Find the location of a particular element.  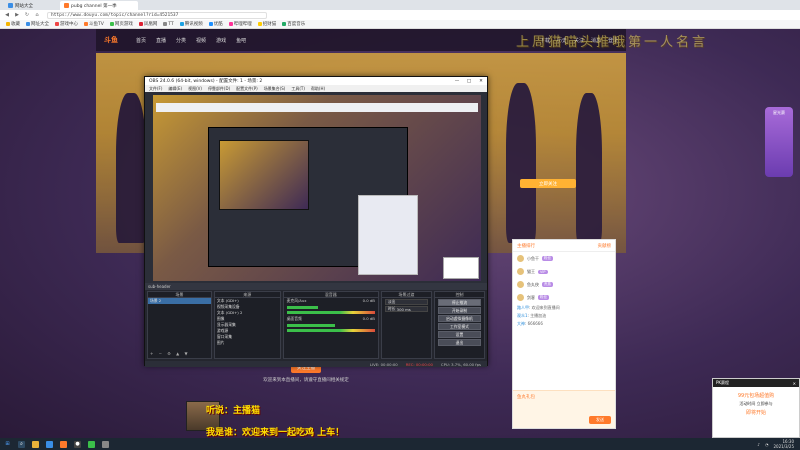

bookmark-item: 网页游戏 is located at coordinates (121, 24).